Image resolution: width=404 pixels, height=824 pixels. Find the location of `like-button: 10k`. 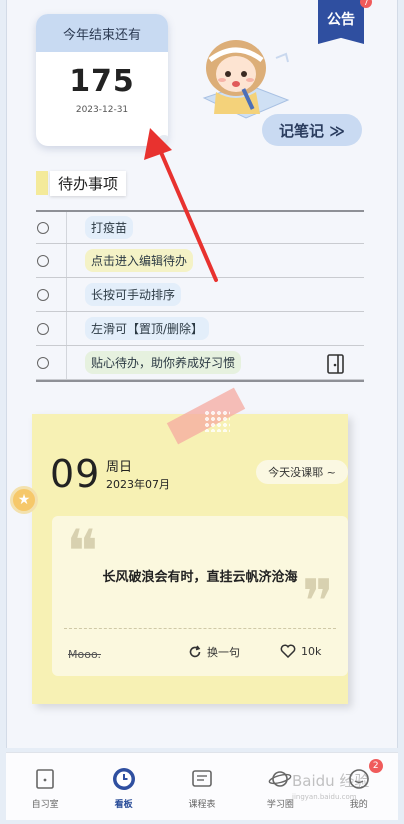

like-button: 10k is located at coordinates (300, 651).